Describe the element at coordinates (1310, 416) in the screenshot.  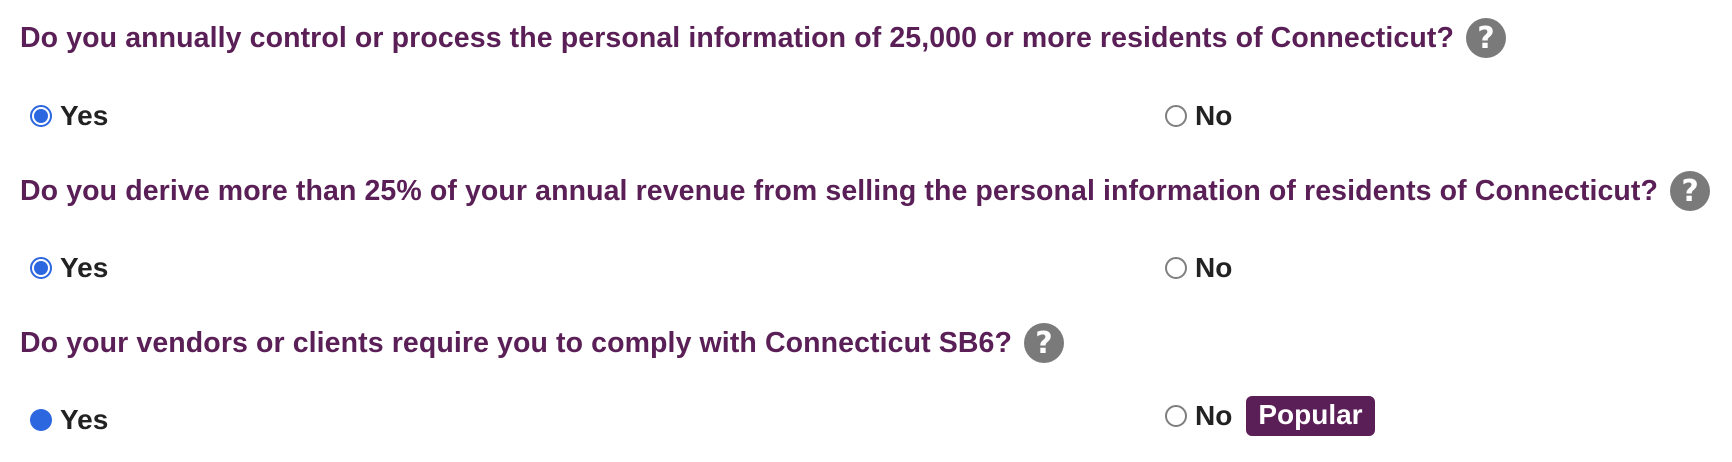
I see `popular-badge: Popular` at that location.